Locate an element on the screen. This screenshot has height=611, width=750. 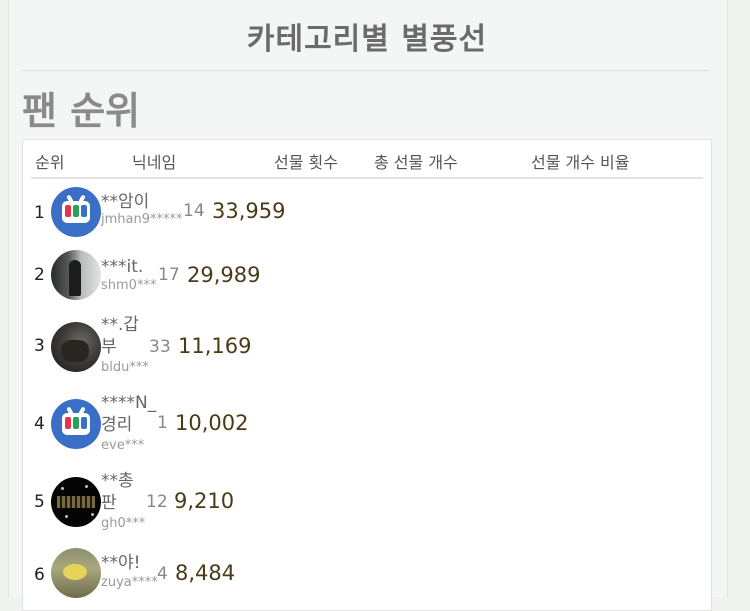
table-row: 6 **야! zuya**** 4 8,484 is located at coordinates (367, 576).